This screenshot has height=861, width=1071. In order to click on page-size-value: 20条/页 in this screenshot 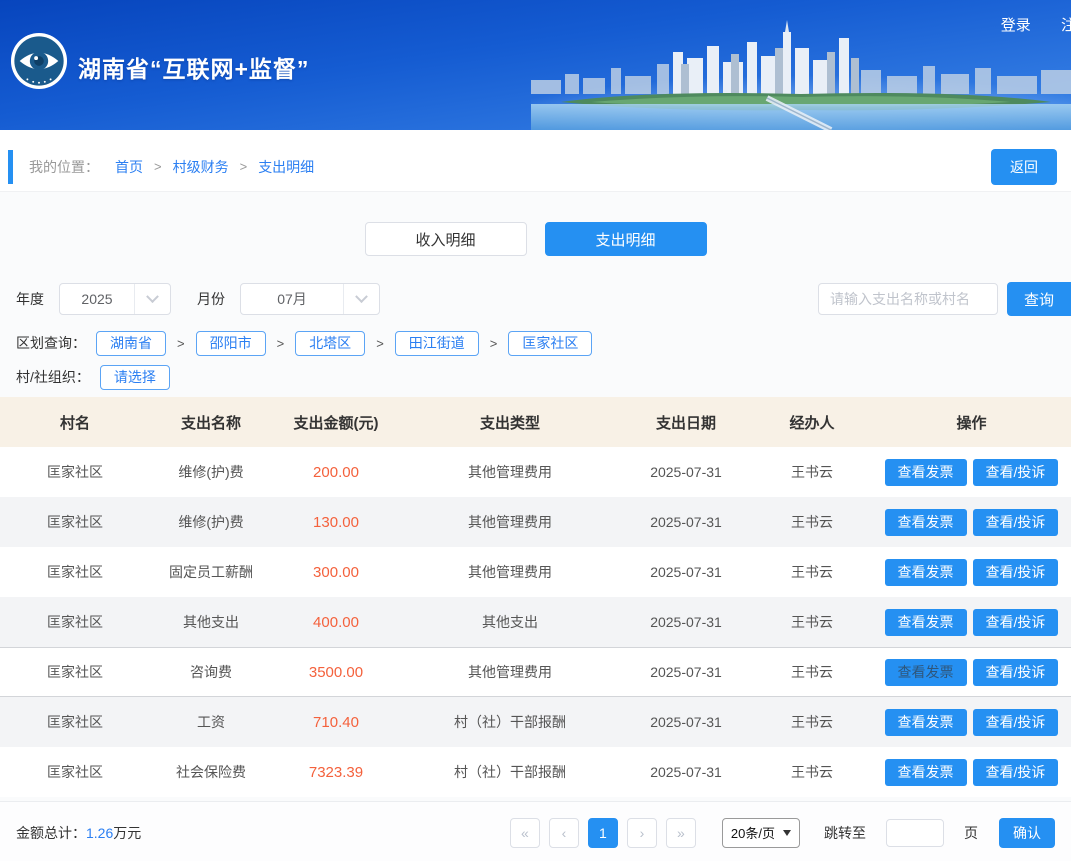, I will do `click(752, 833)`.